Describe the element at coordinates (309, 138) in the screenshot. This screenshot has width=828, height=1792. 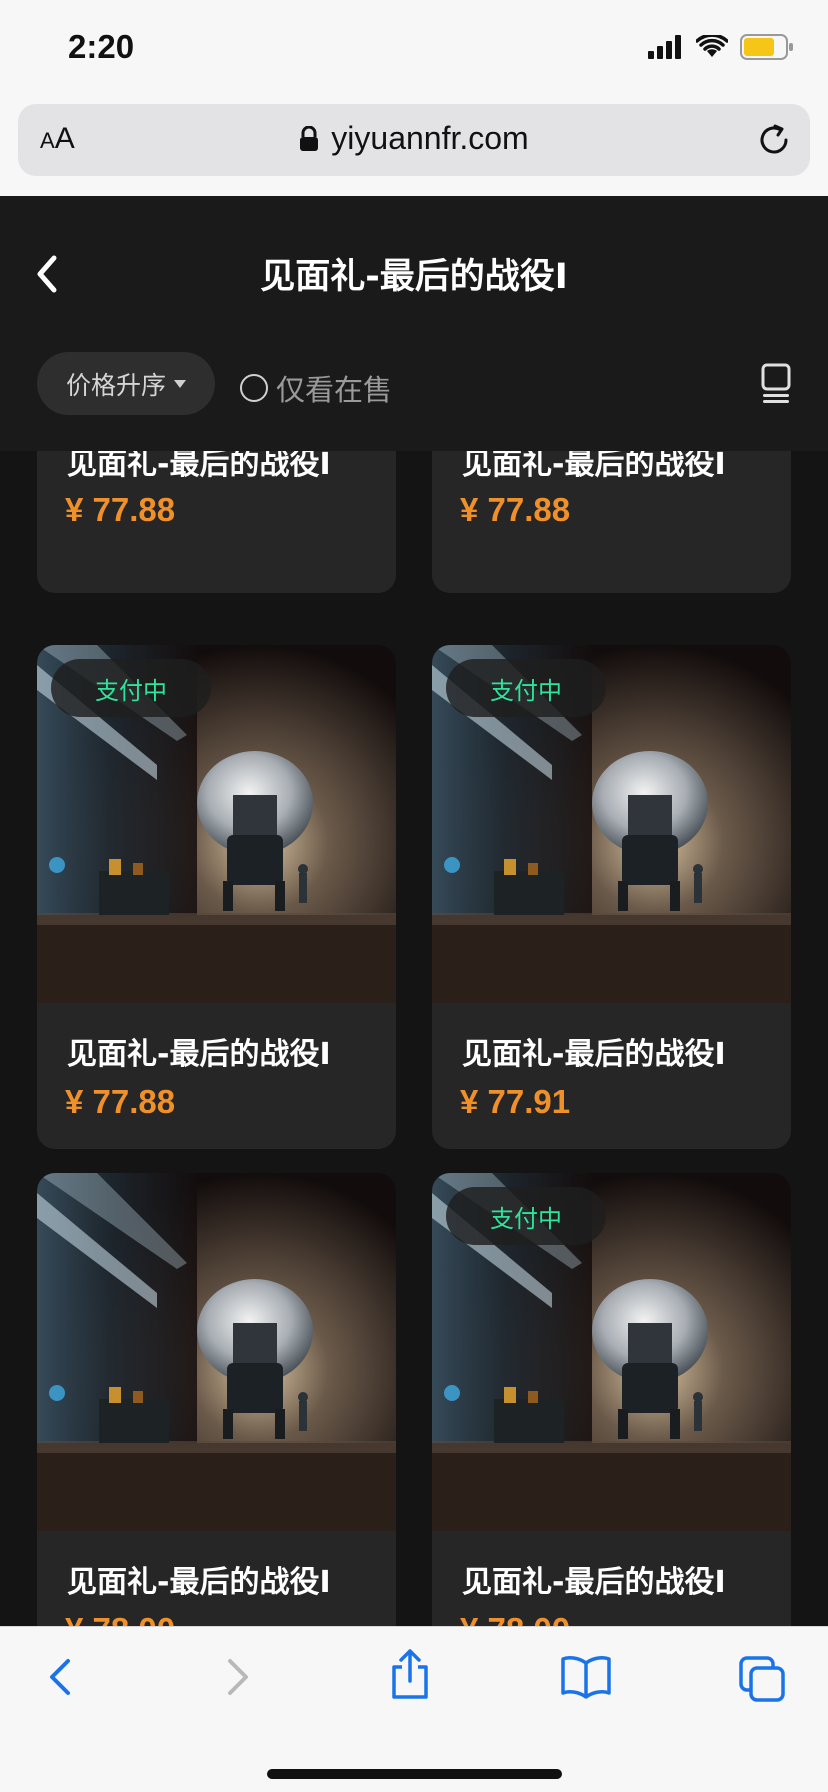
I see `lock-icon` at that location.